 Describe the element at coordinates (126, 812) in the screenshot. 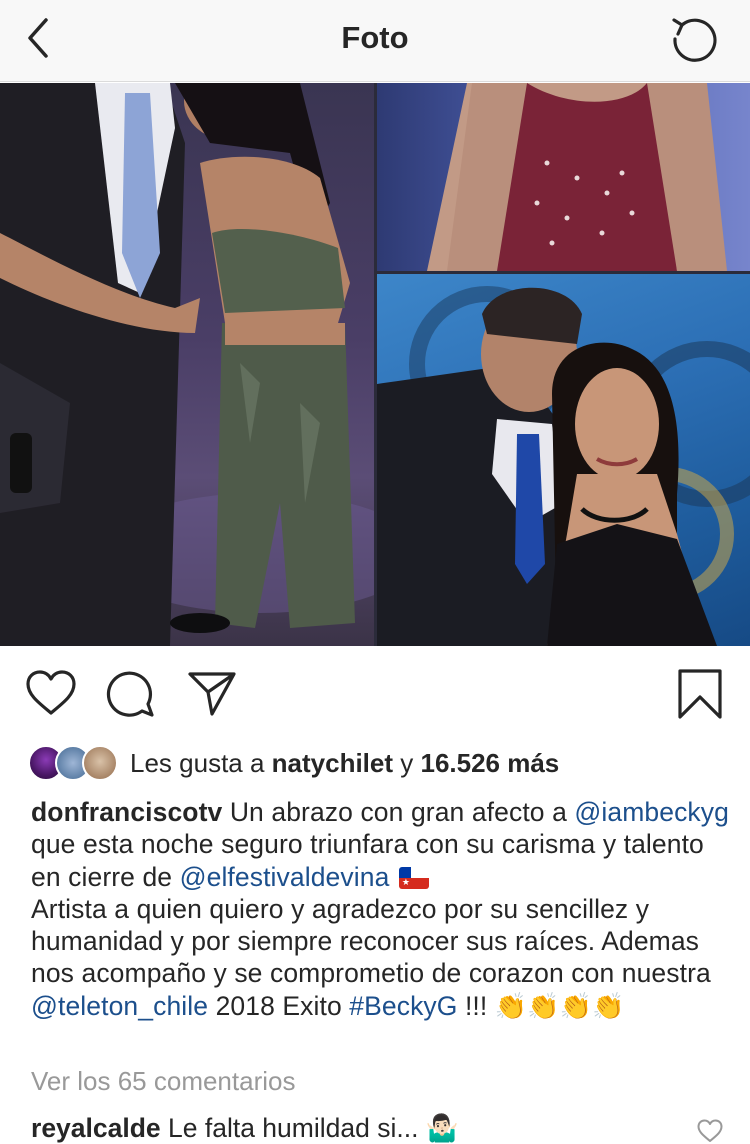

I see `caption-username: donfranciscotv` at that location.